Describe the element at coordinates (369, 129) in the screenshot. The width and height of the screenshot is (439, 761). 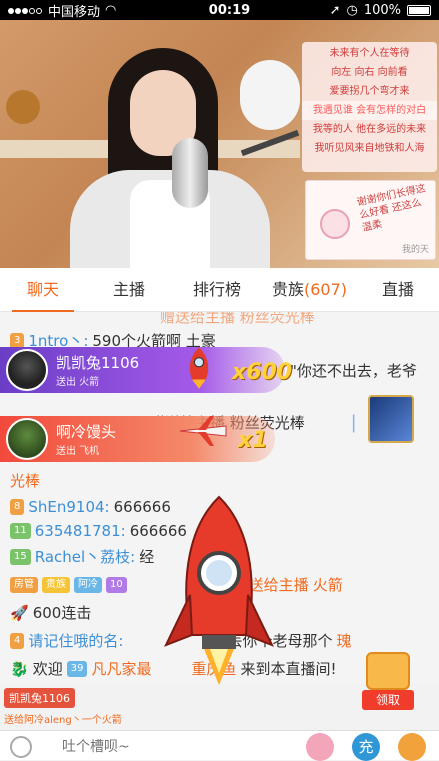
I see `lyric-line: 我等的人 他在多远的未来` at that location.